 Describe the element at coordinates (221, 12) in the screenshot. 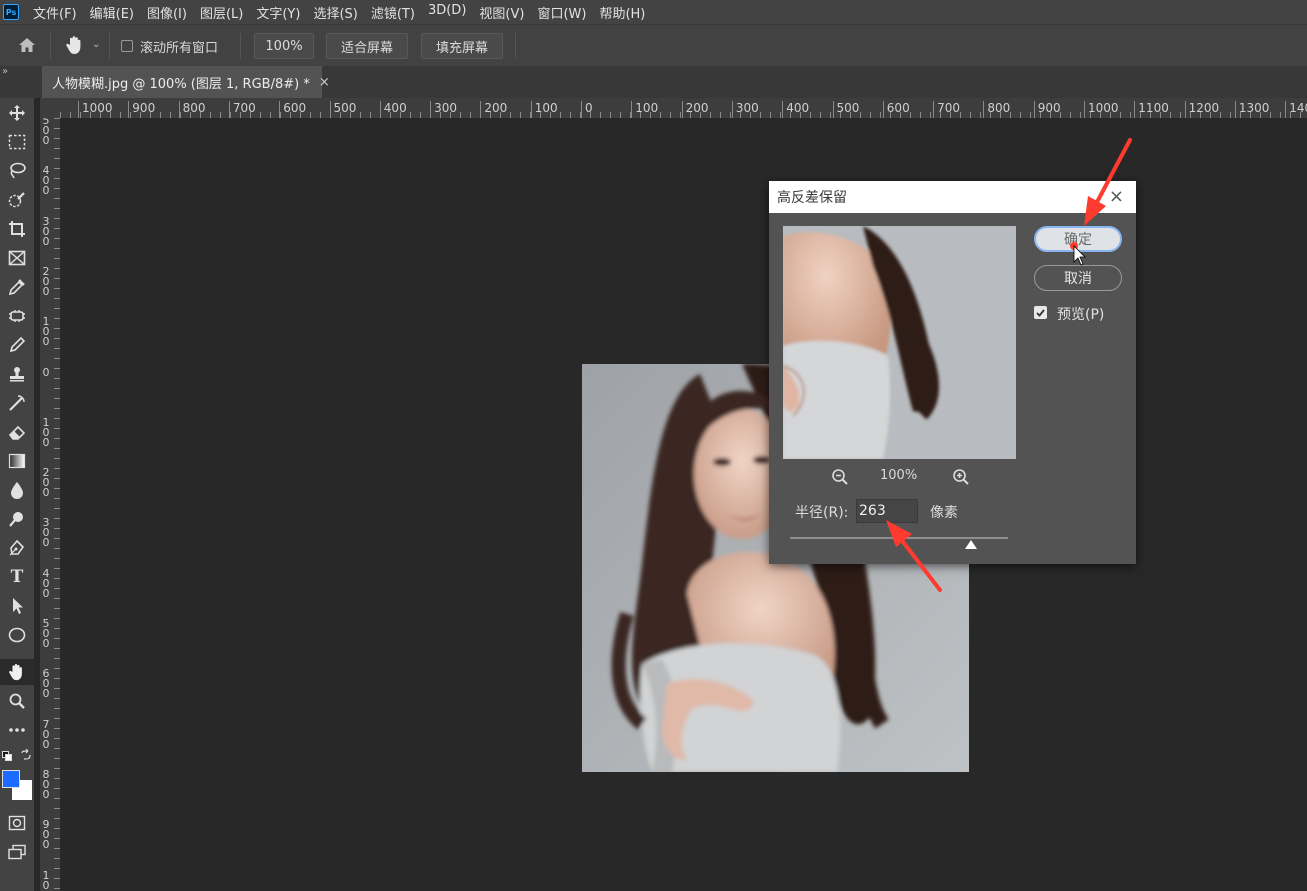

I see `menu-item: 图层(L)` at that location.